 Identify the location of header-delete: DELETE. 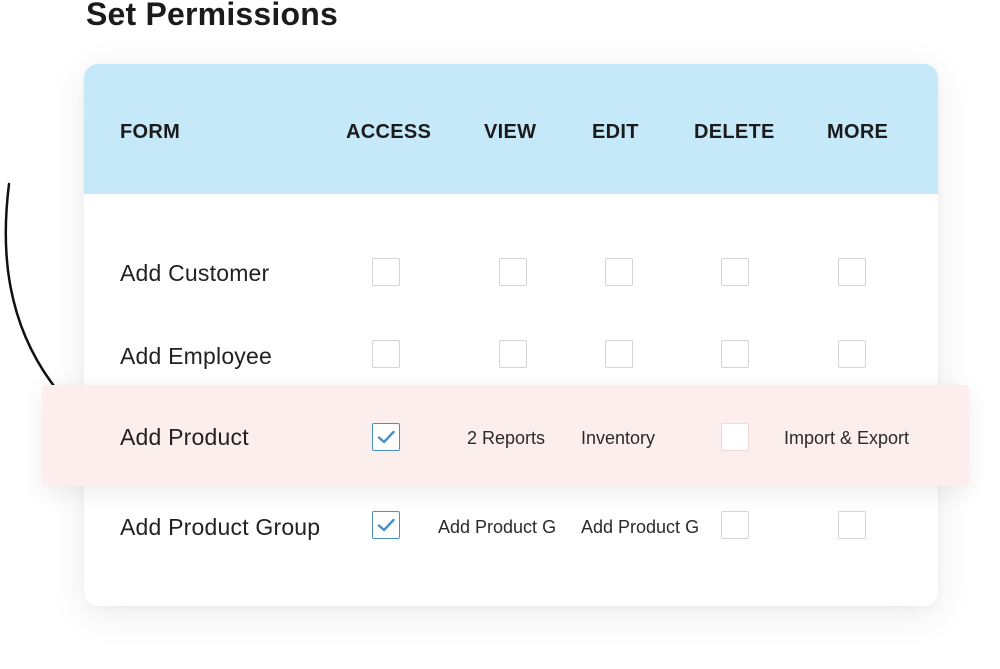
(734, 132).